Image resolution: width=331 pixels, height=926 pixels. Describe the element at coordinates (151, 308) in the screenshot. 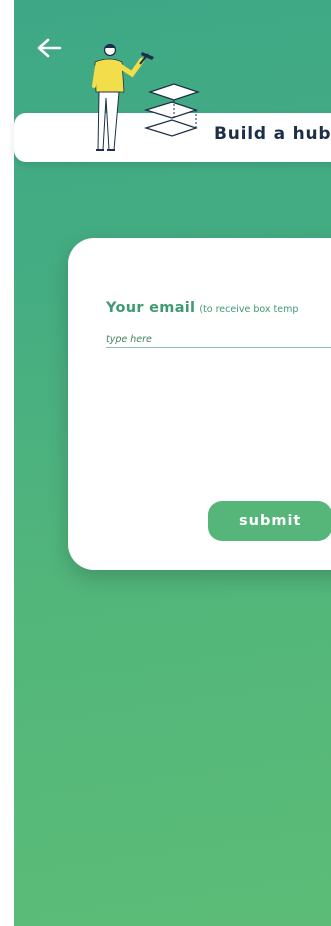

I see `email-label-text: Your email` at that location.